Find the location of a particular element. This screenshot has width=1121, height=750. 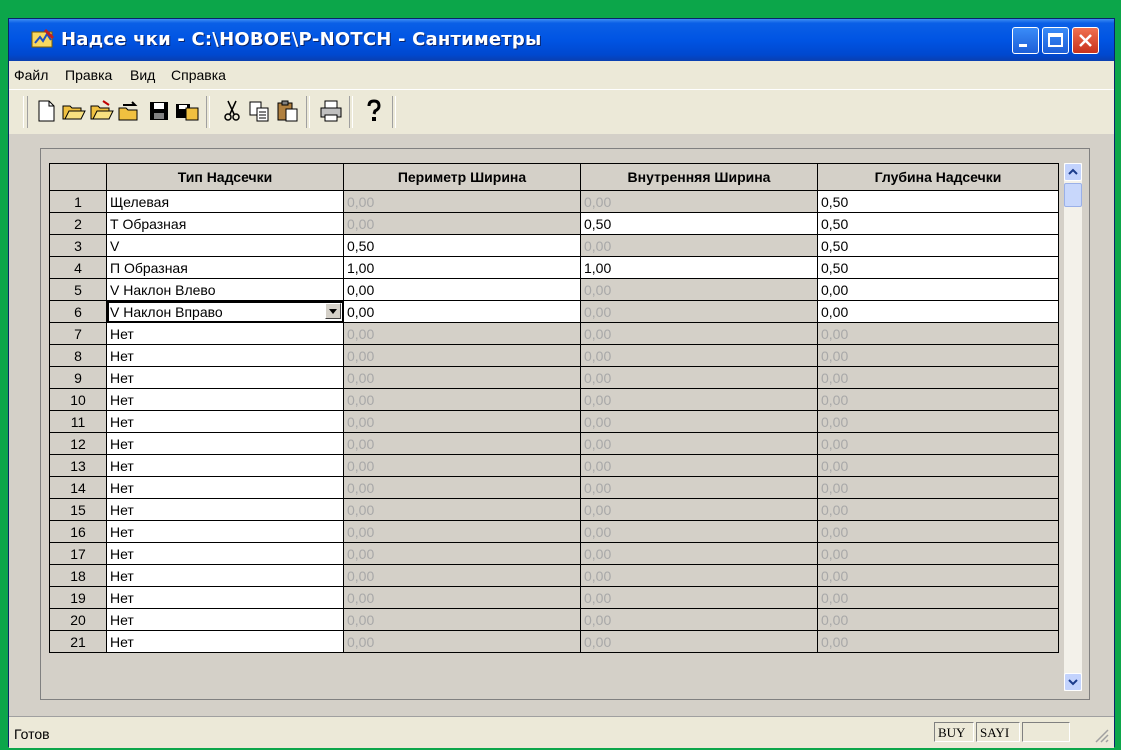

scroll-down-button is located at coordinates (1073, 682).